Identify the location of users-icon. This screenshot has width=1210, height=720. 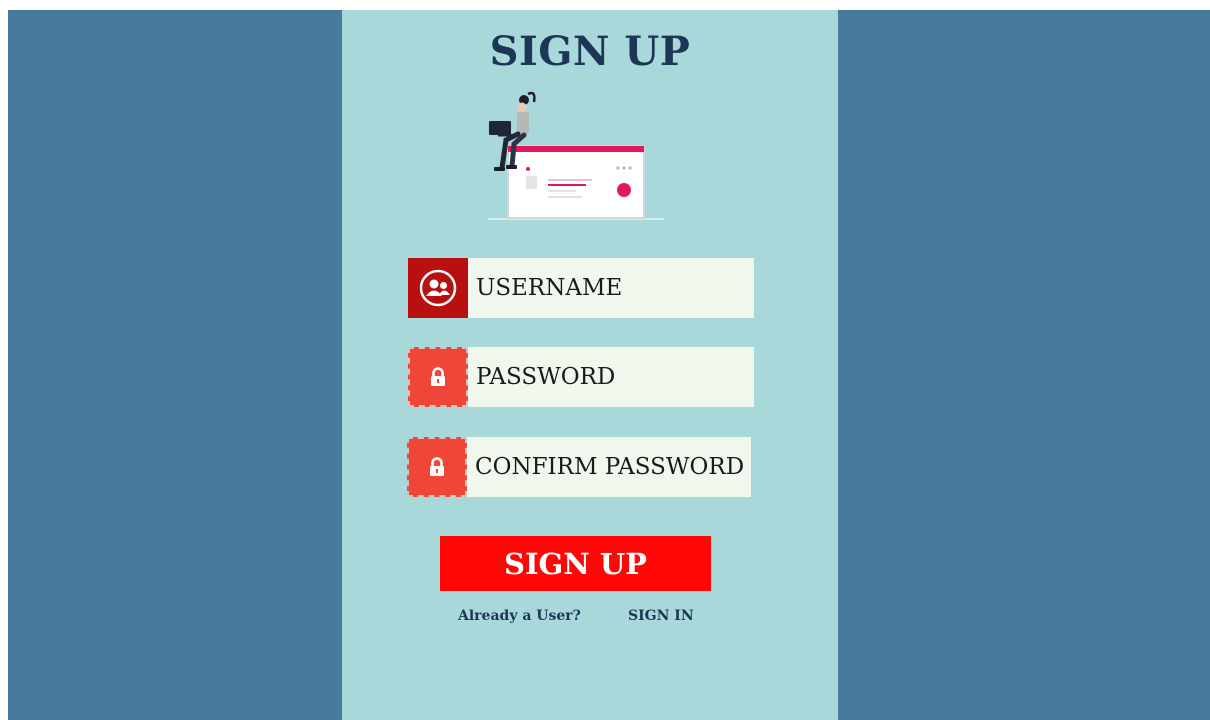
(438, 288).